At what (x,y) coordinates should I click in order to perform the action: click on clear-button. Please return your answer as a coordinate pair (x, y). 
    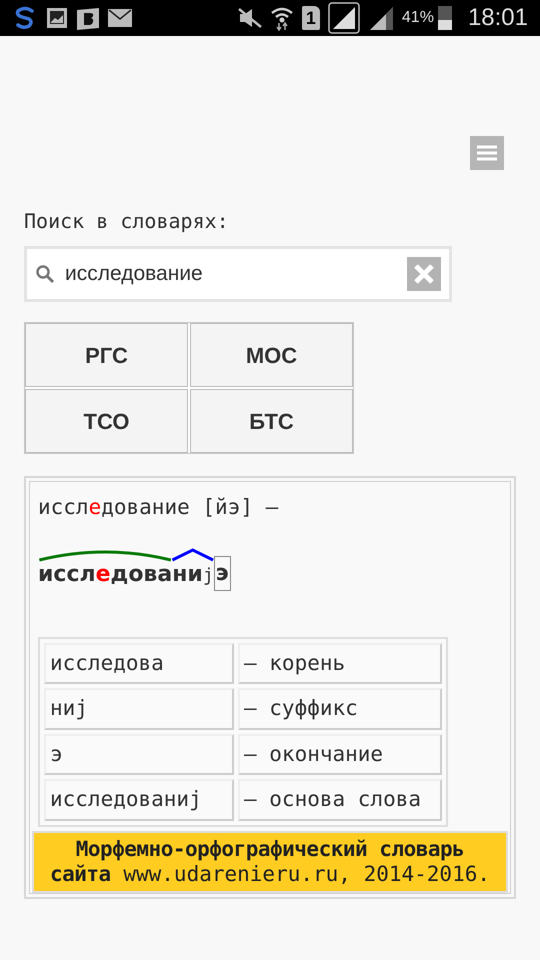
    Looking at the image, I should click on (424, 274).